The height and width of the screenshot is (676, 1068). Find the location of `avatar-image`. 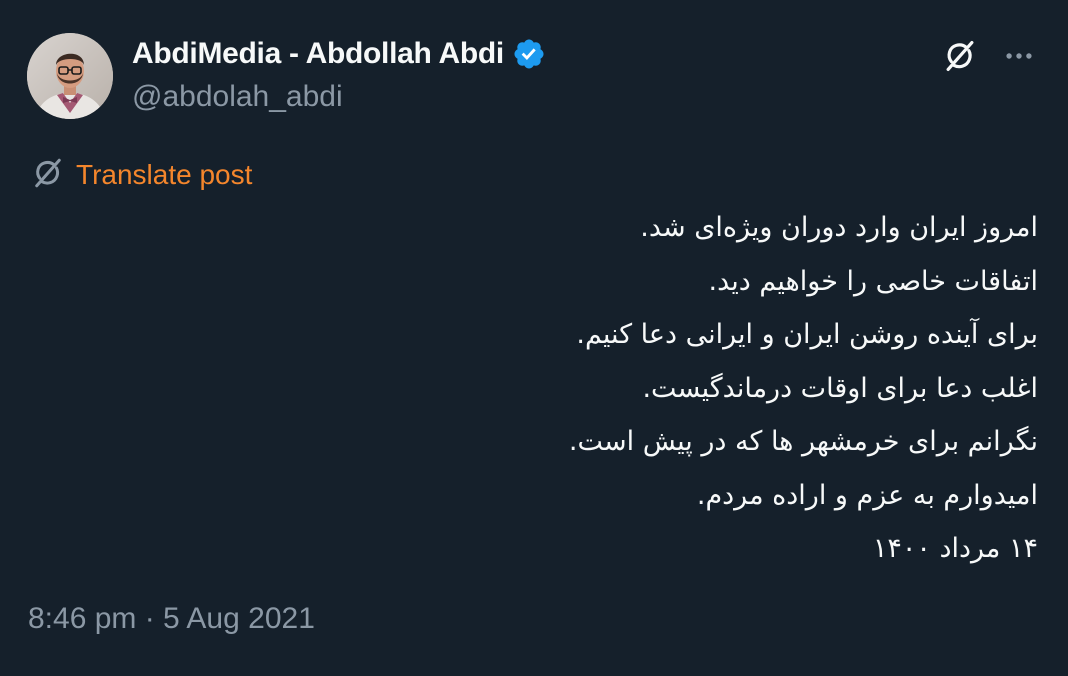

avatar-image is located at coordinates (70, 76).